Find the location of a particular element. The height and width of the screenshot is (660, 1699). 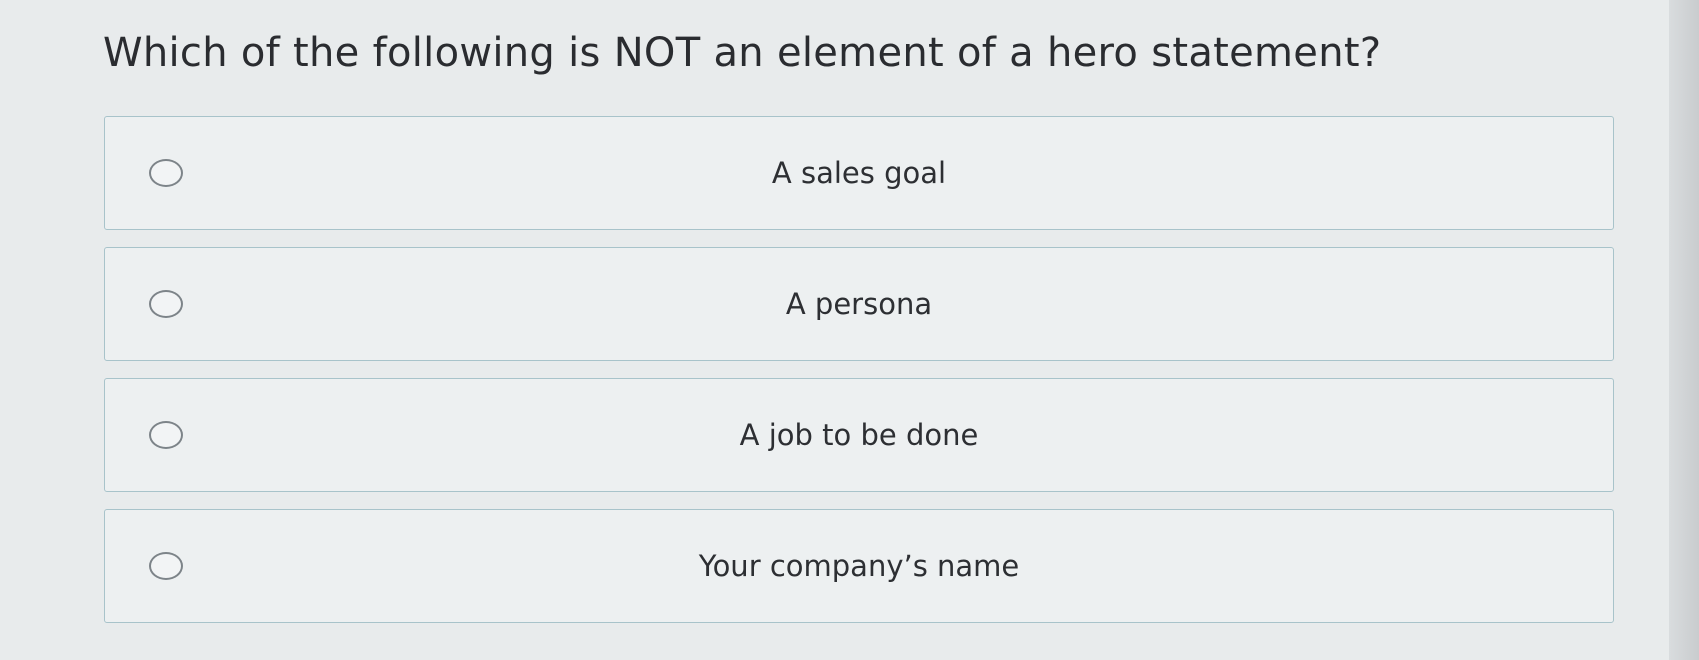

screen-edge-shadow is located at coordinates (1684, 330).